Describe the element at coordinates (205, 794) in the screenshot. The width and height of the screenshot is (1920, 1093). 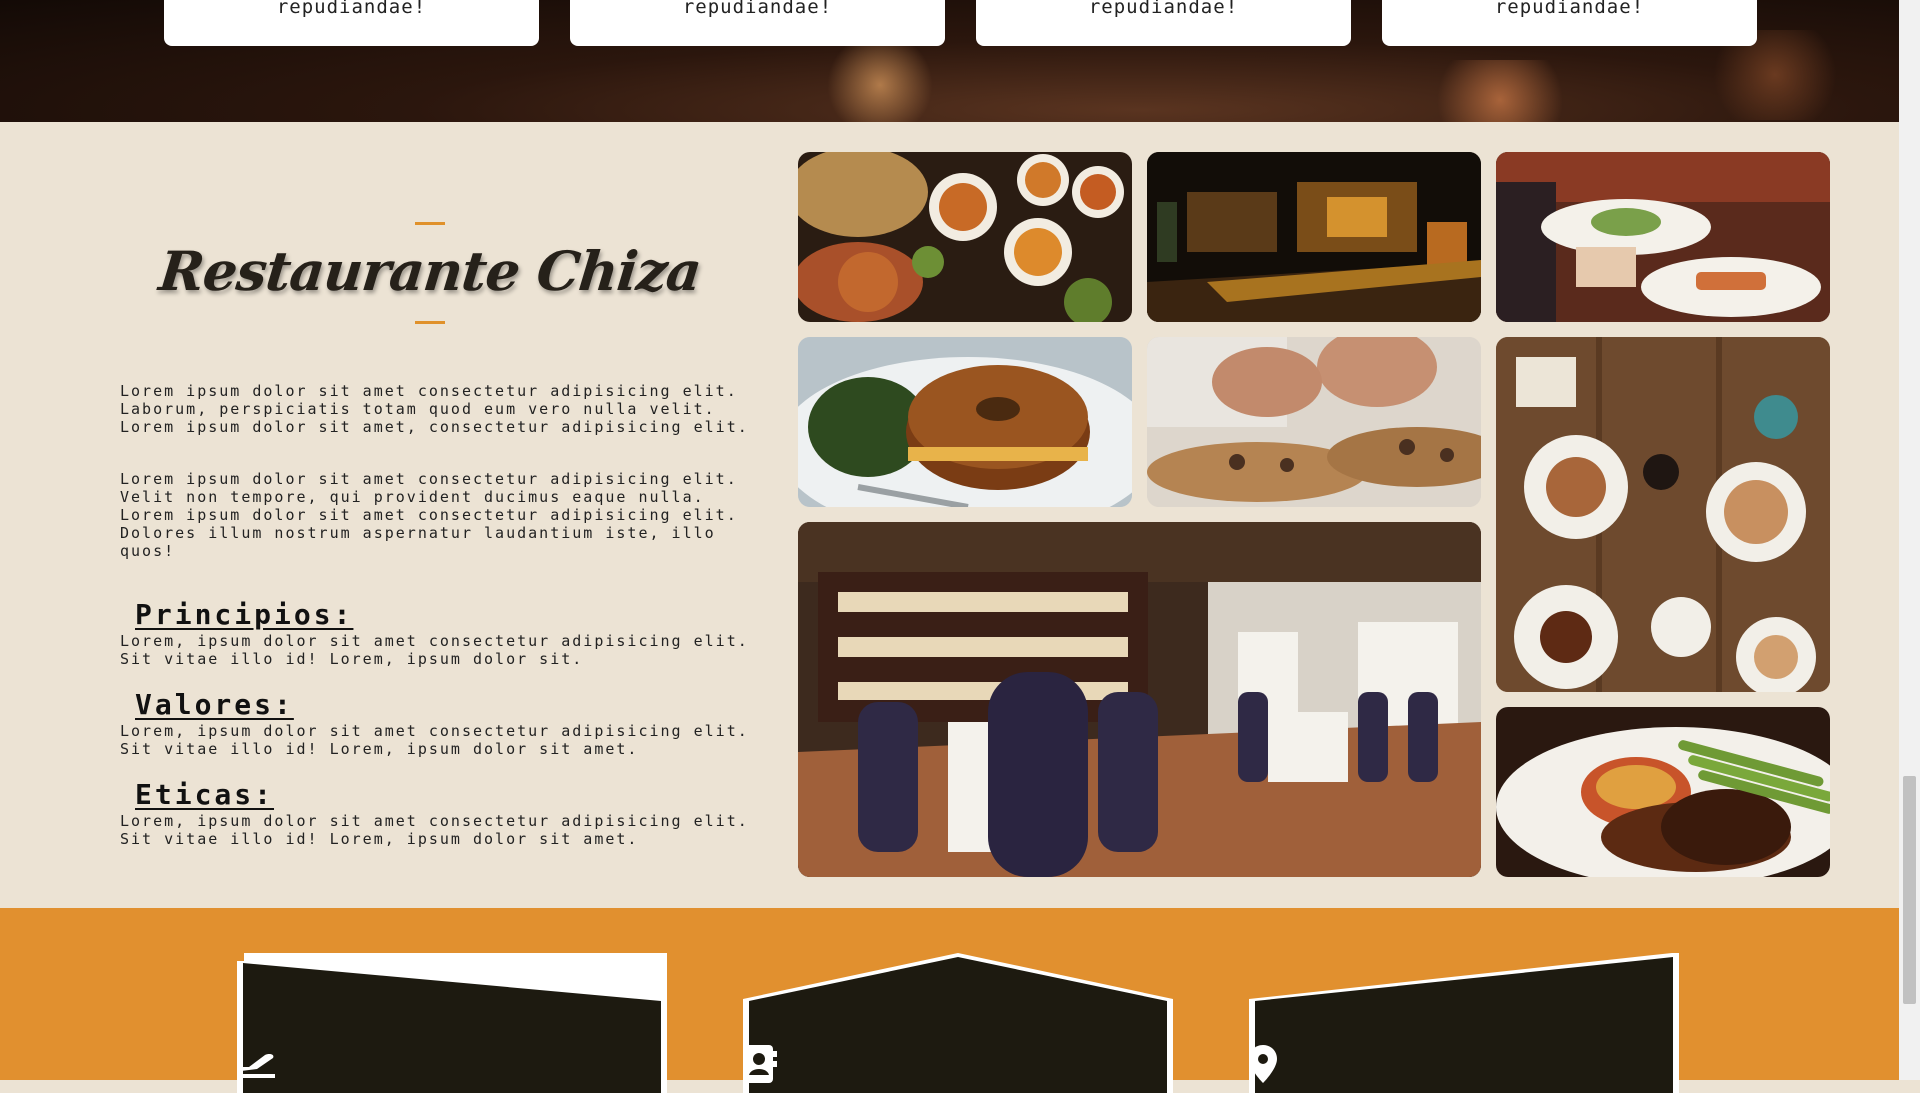
I see `eticas-heading: Eticas:` at that location.